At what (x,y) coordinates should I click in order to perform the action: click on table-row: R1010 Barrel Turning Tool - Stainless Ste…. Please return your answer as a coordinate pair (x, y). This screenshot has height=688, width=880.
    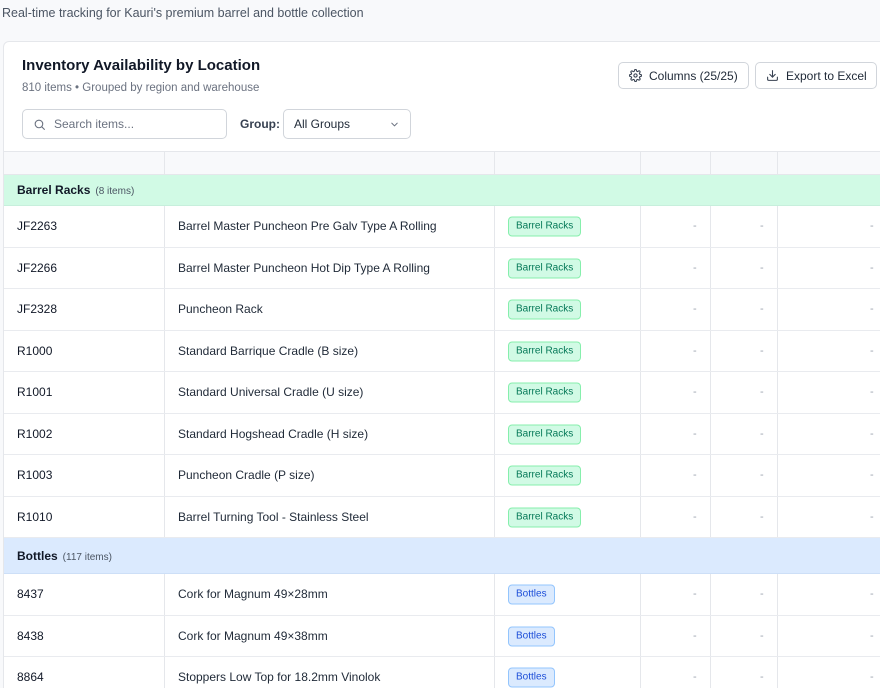
    Looking at the image, I should click on (442, 517).